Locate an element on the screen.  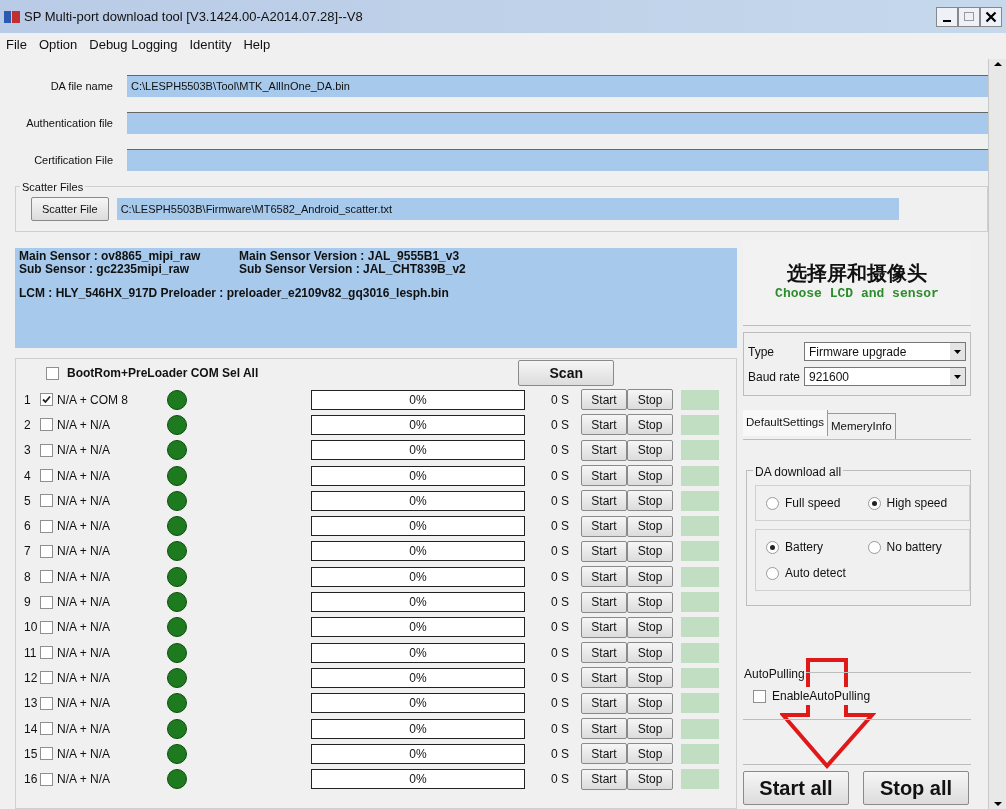
select-all-label: BootRom+PreLoader COM Sel All is located at coordinates (163, 373).